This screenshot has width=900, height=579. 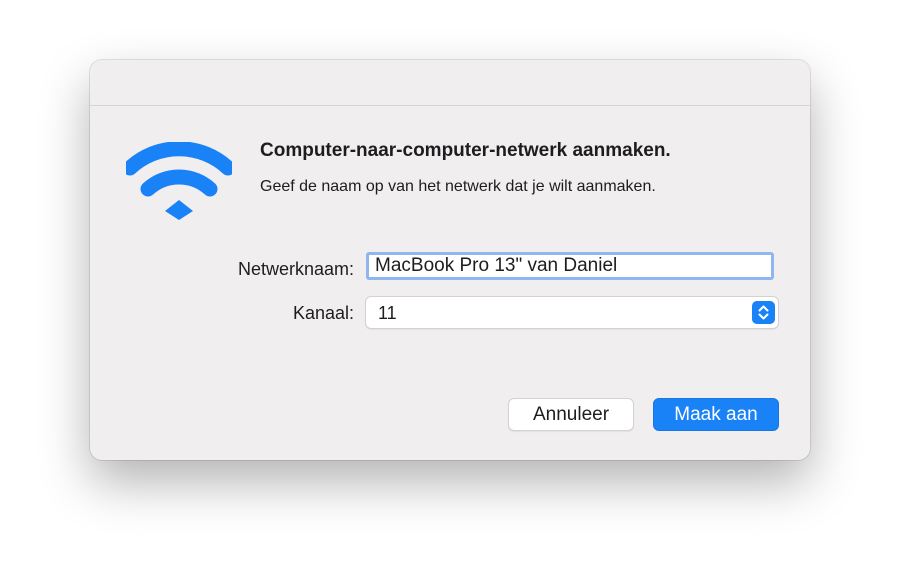 I want to click on dialog-heading: Computer-naar-computer-netwerk aanmaken., so click(x=465, y=150).